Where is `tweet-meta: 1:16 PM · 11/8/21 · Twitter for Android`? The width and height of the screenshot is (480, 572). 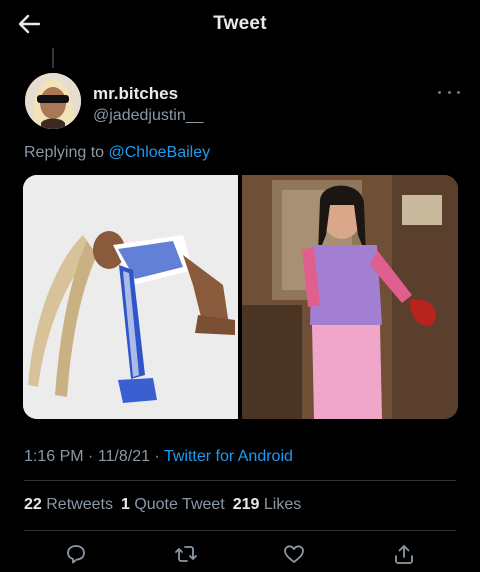
tweet-meta: 1:16 PM · 11/8/21 · Twitter for Android is located at coordinates (158, 457).